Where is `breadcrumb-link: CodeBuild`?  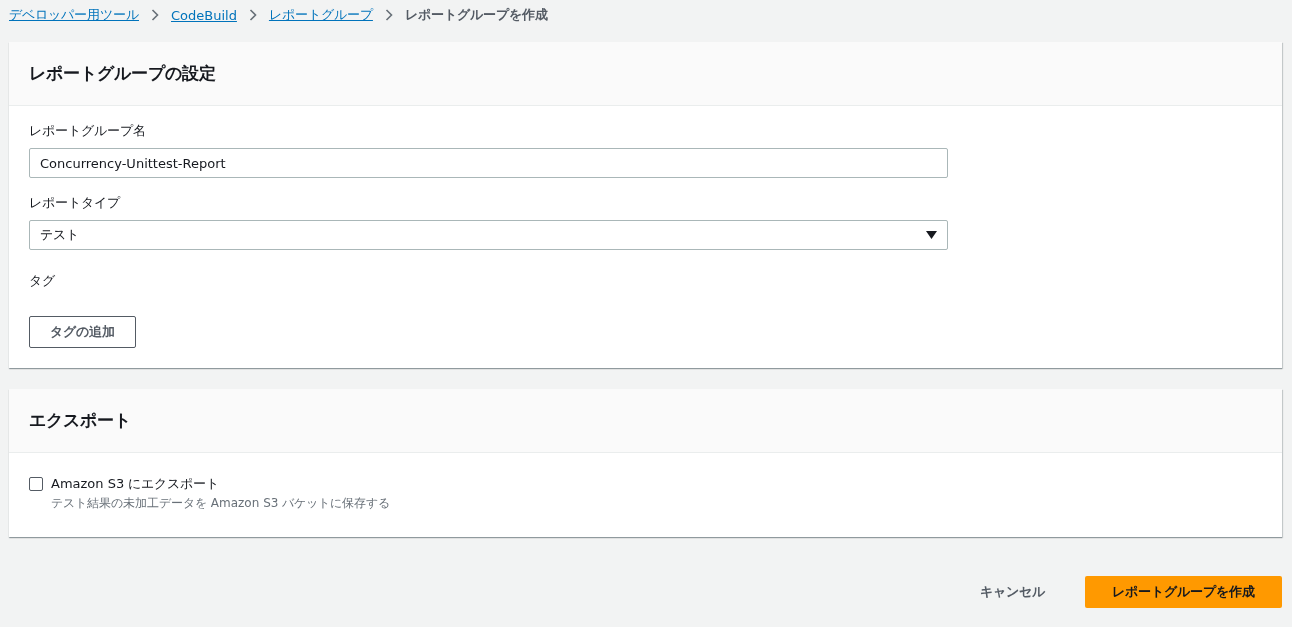
breadcrumb-link: CodeBuild is located at coordinates (204, 15).